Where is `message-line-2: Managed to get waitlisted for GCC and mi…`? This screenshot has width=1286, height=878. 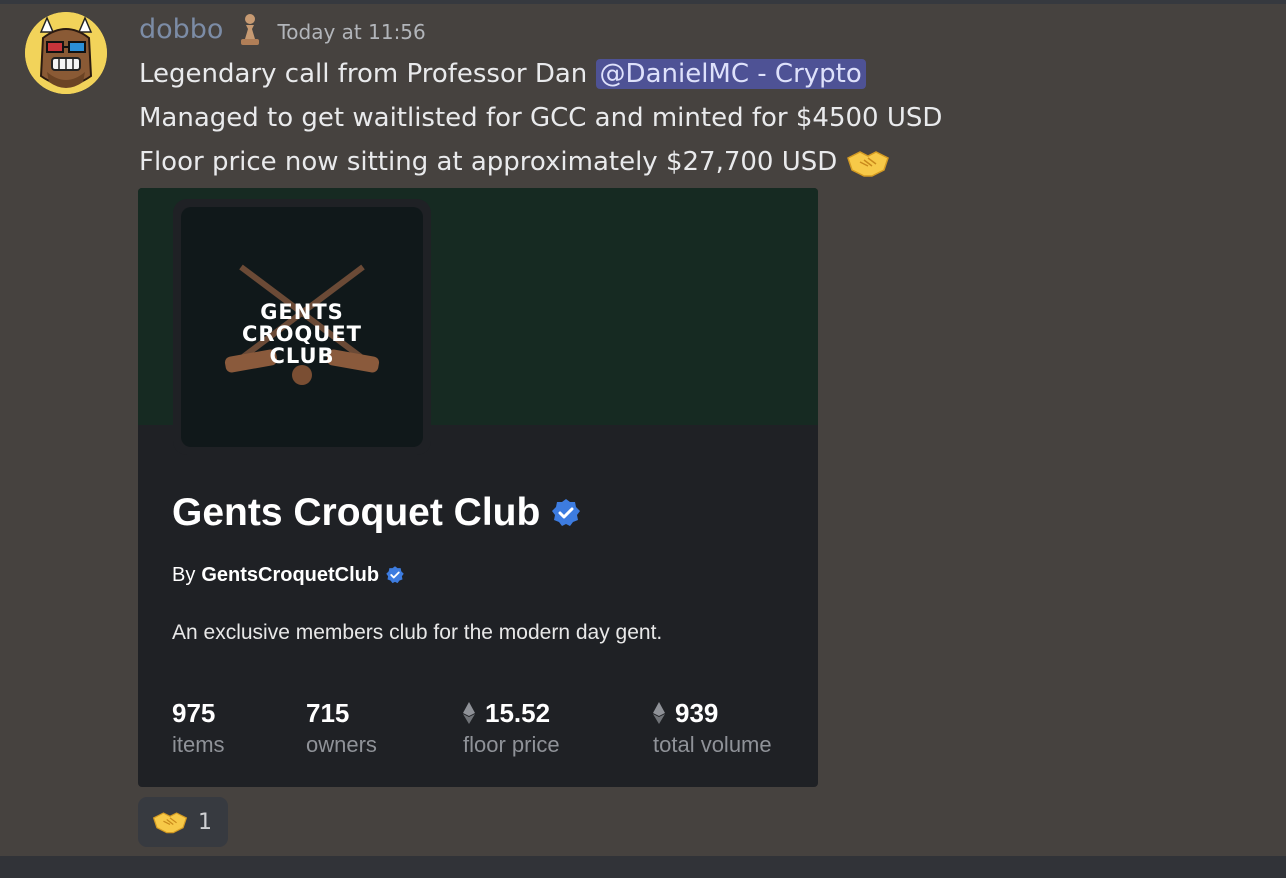 message-line-2: Managed to get waitlisted for GCC and mi… is located at coordinates (541, 118).